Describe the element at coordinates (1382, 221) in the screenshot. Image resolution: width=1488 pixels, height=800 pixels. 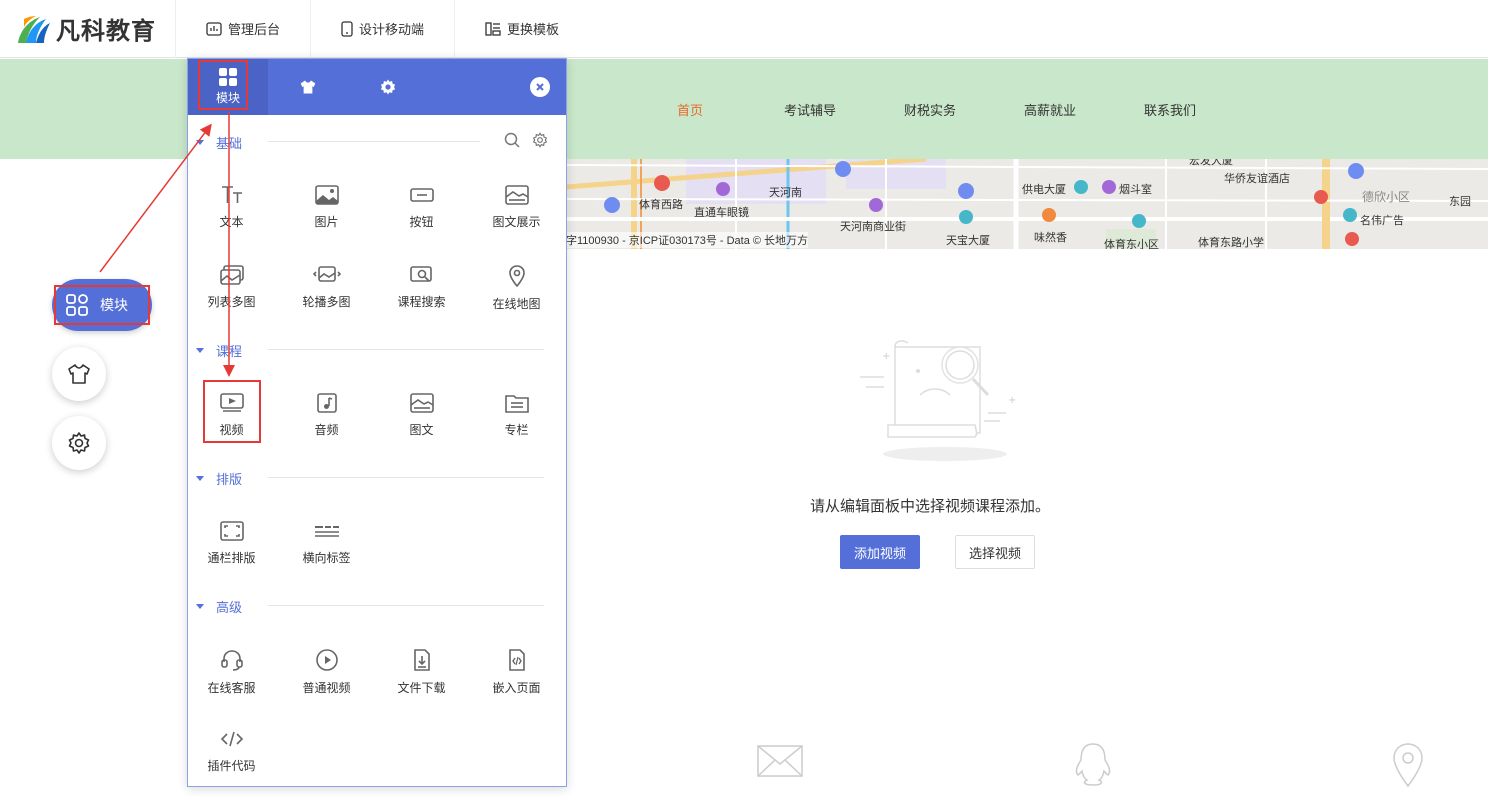
I see `map-label-mingwei: 名伟广告` at that location.